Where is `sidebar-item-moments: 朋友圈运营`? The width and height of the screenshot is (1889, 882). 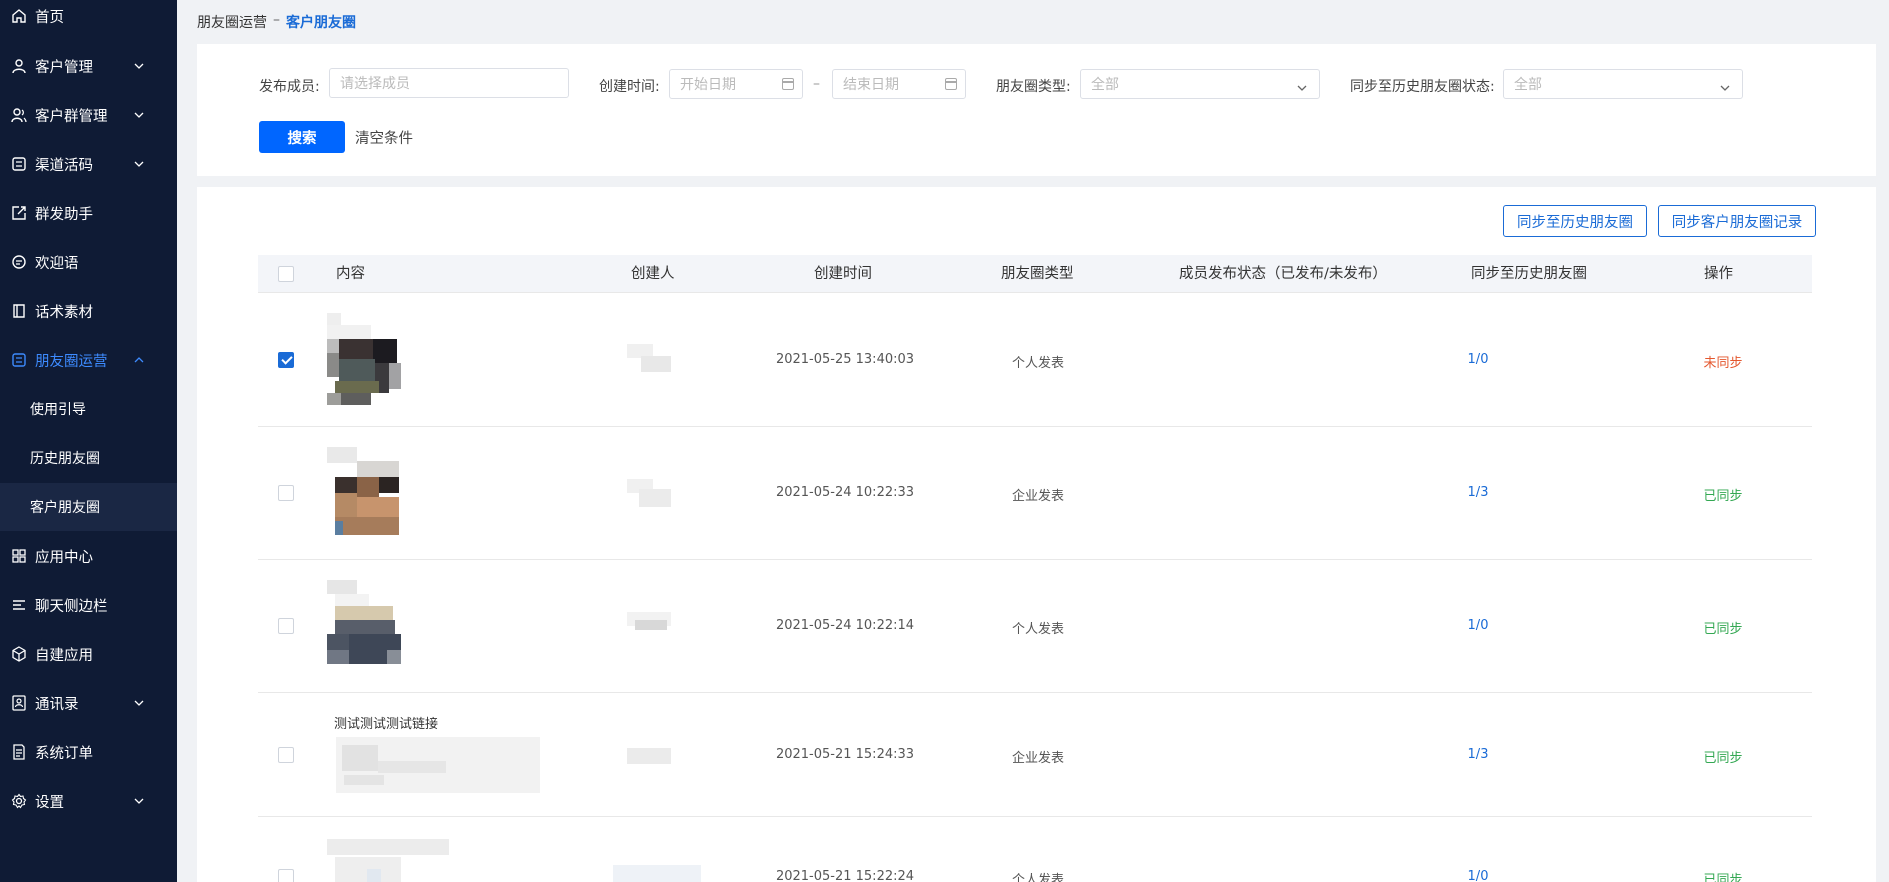 sidebar-item-moments: 朋友圈运营 is located at coordinates (88, 360).